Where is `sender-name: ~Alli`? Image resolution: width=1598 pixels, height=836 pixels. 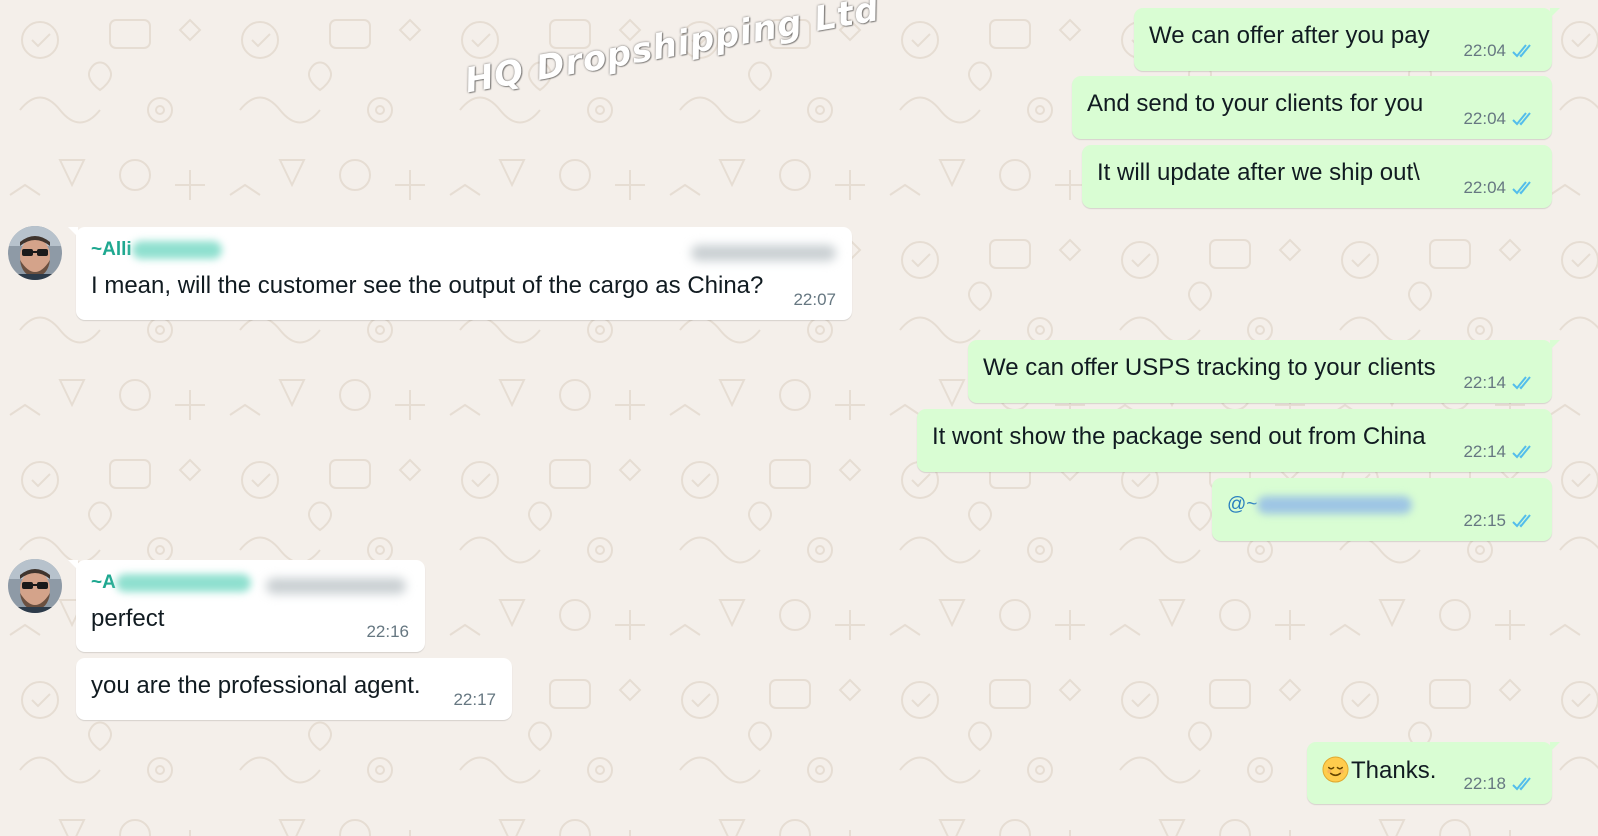
sender-name: ~Alli is located at coordinates (156, 250).